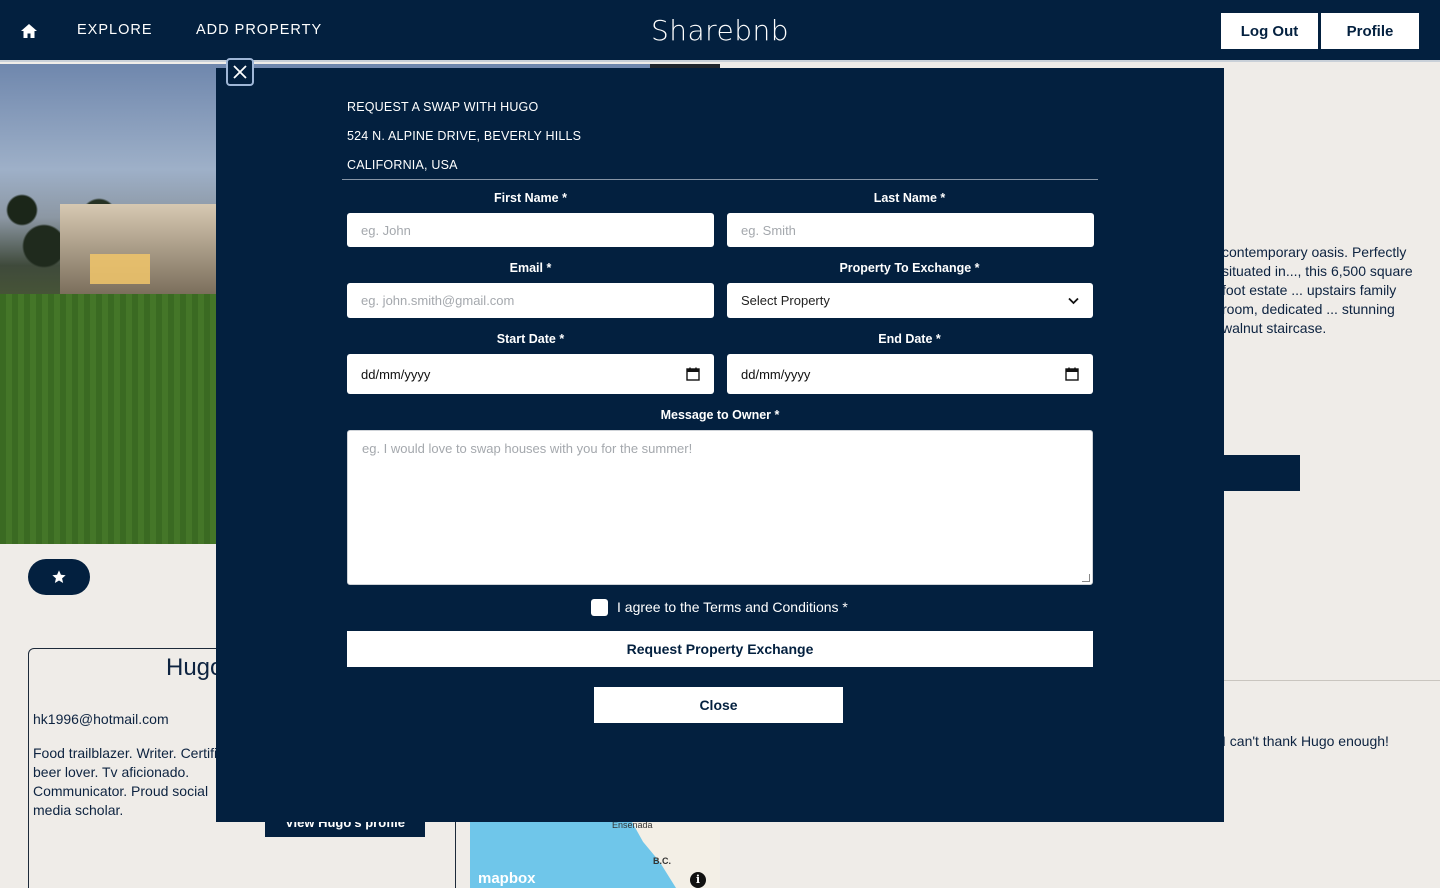 Image resolution: width=1440 pixels, height=888 pixels. I want to click on location-map: Ensenada B.C. mapbox i, so click(595, 855).